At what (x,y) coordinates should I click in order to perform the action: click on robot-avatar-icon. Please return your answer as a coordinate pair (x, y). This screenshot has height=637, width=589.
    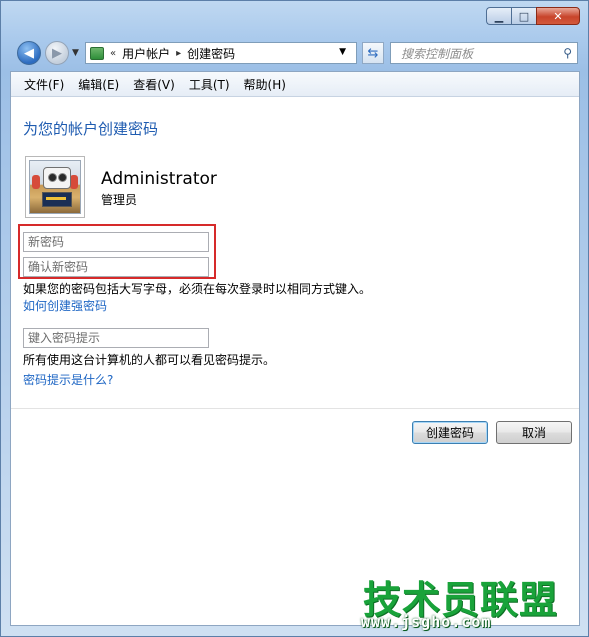
    Looking at the image, I should click on (55, 187).